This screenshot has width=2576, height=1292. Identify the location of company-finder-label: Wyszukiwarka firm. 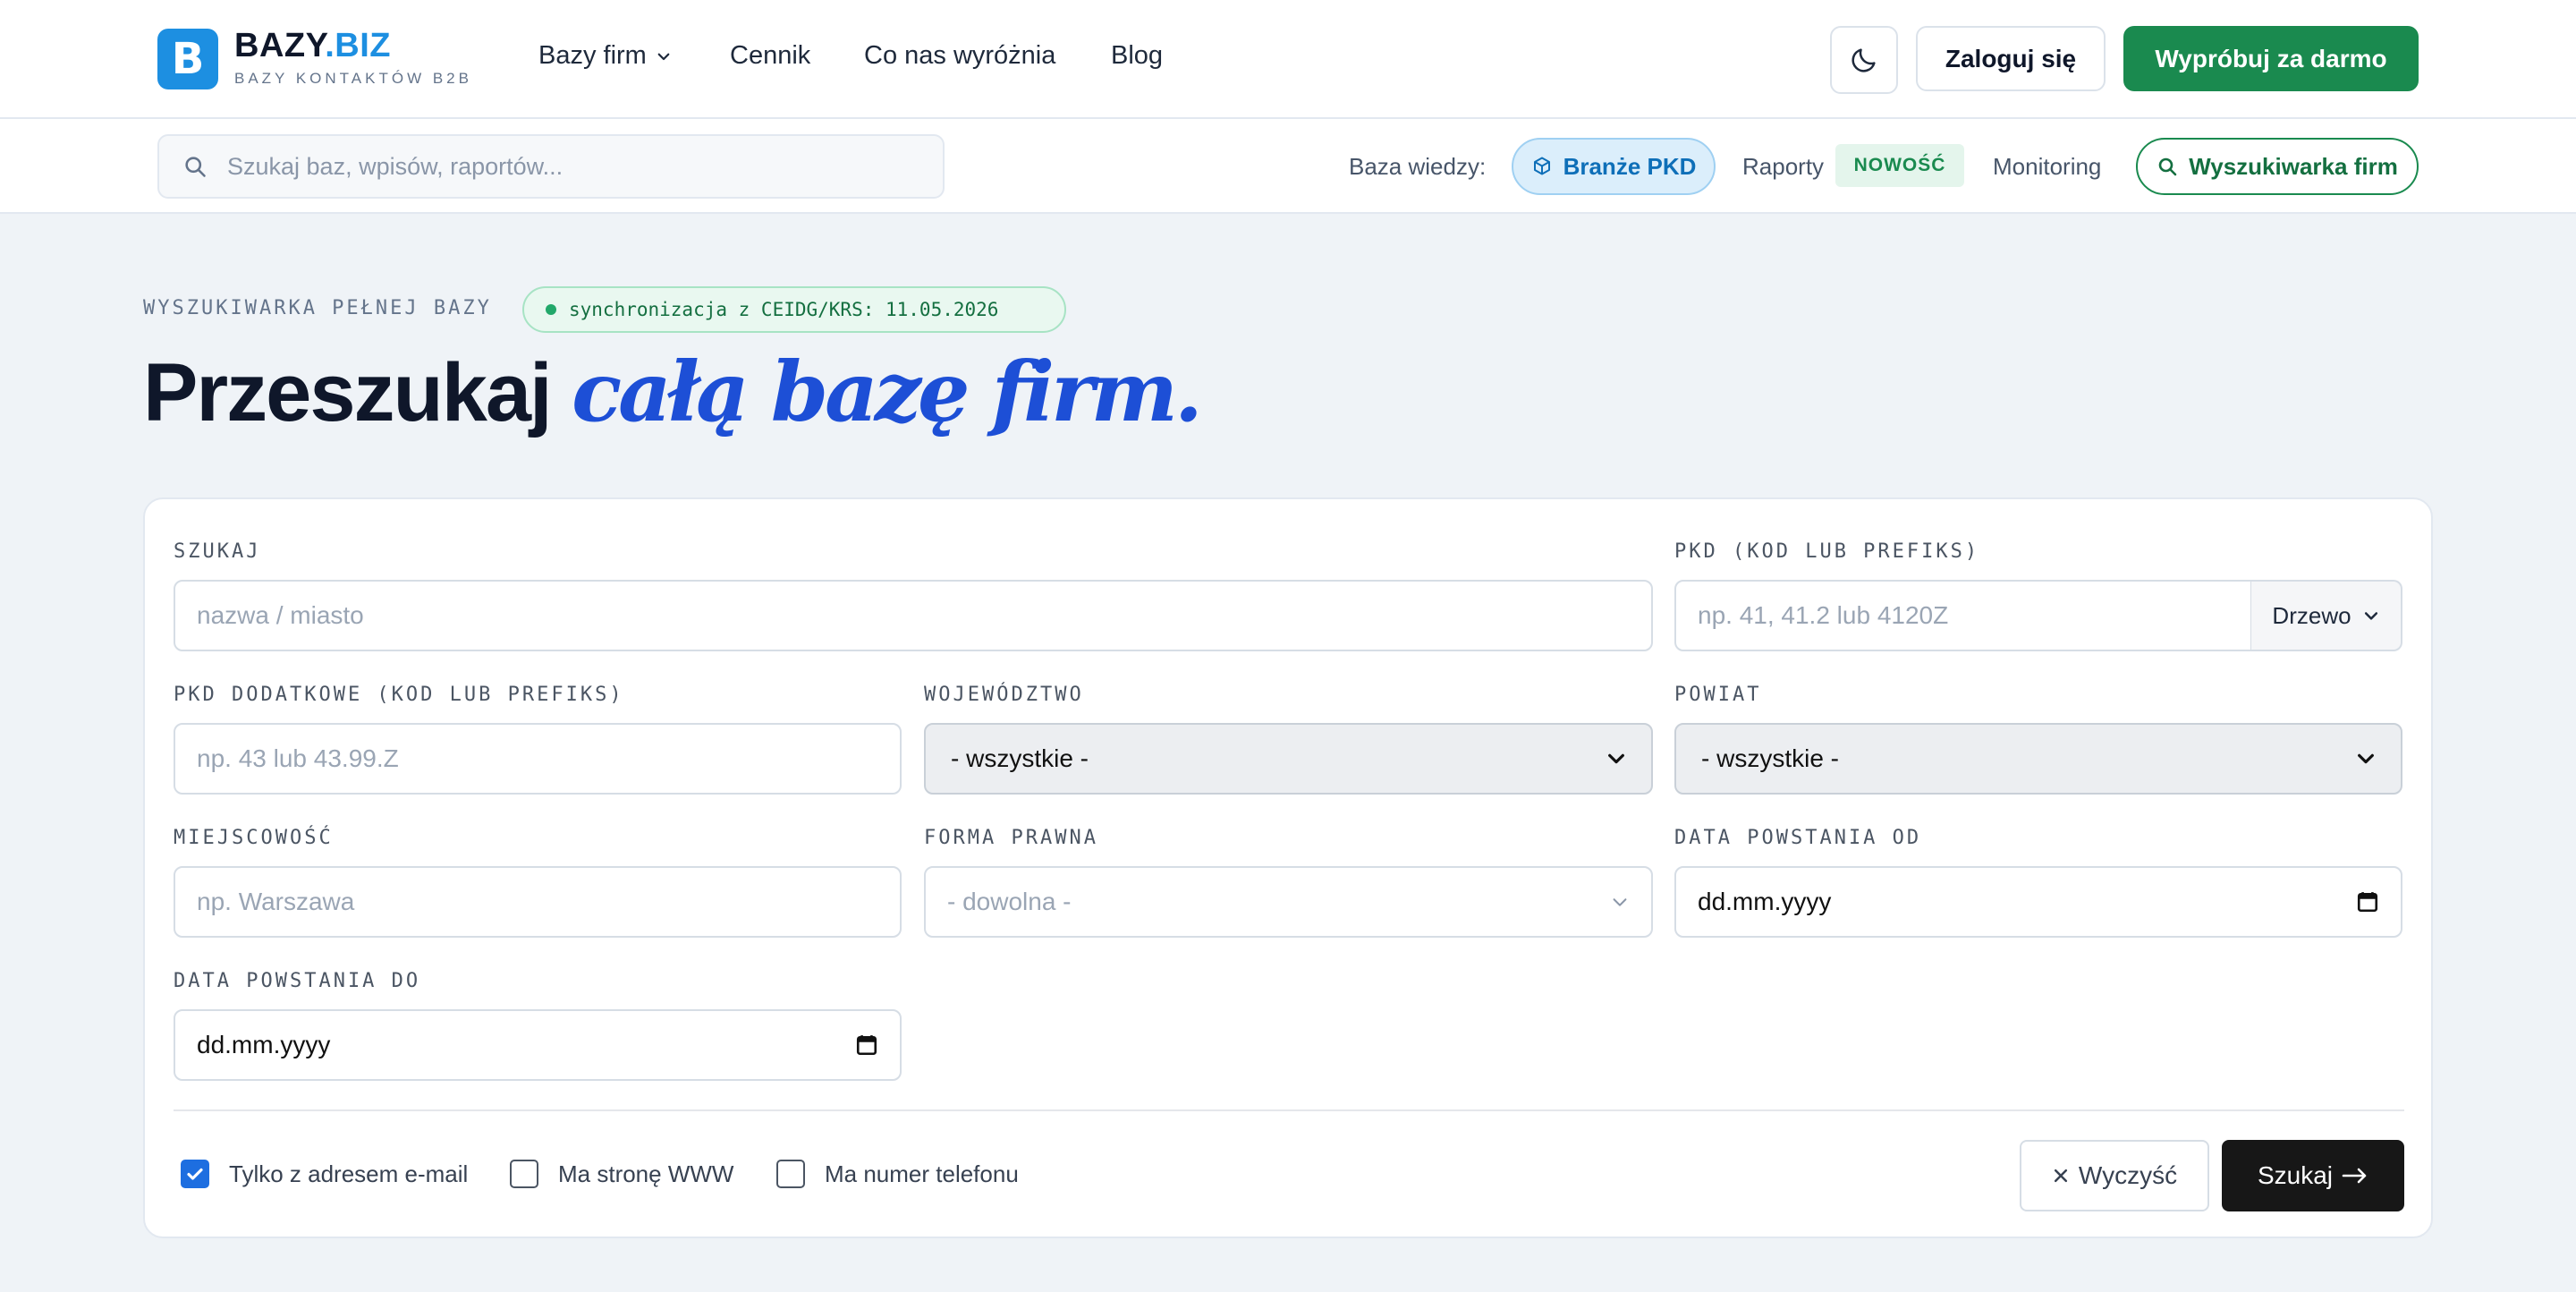
(2293, 166).